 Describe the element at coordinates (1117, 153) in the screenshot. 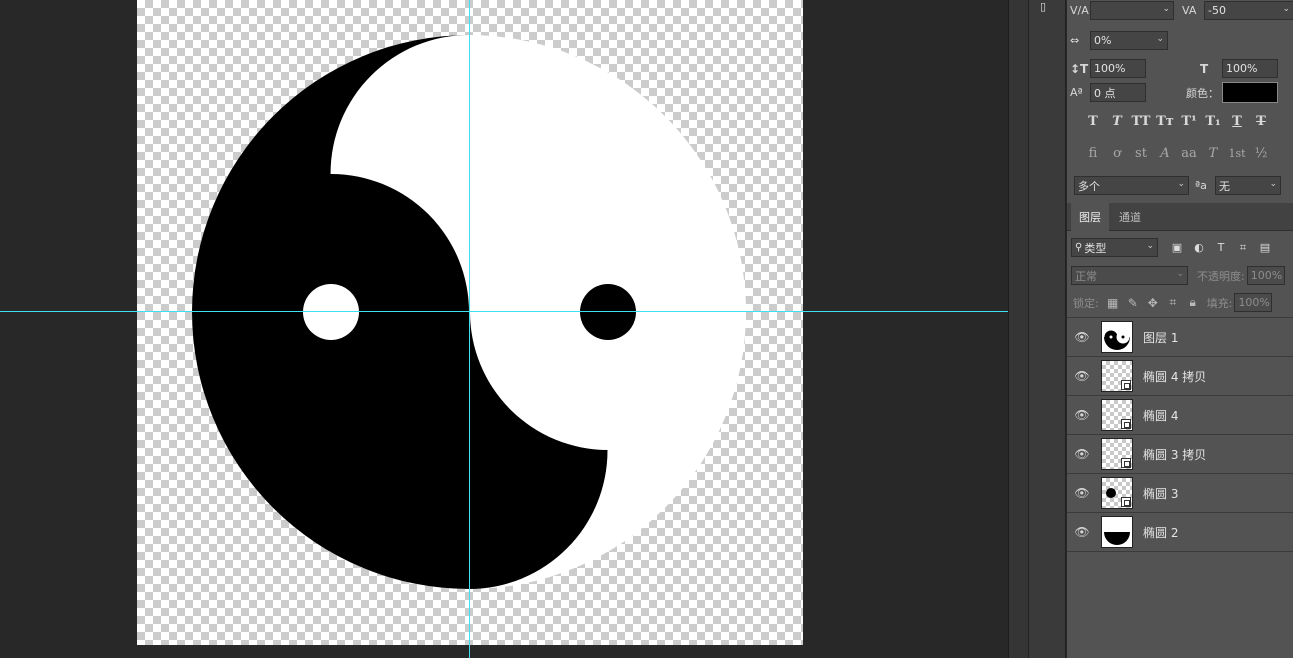

I see `old-style-button: ơ` at that location.